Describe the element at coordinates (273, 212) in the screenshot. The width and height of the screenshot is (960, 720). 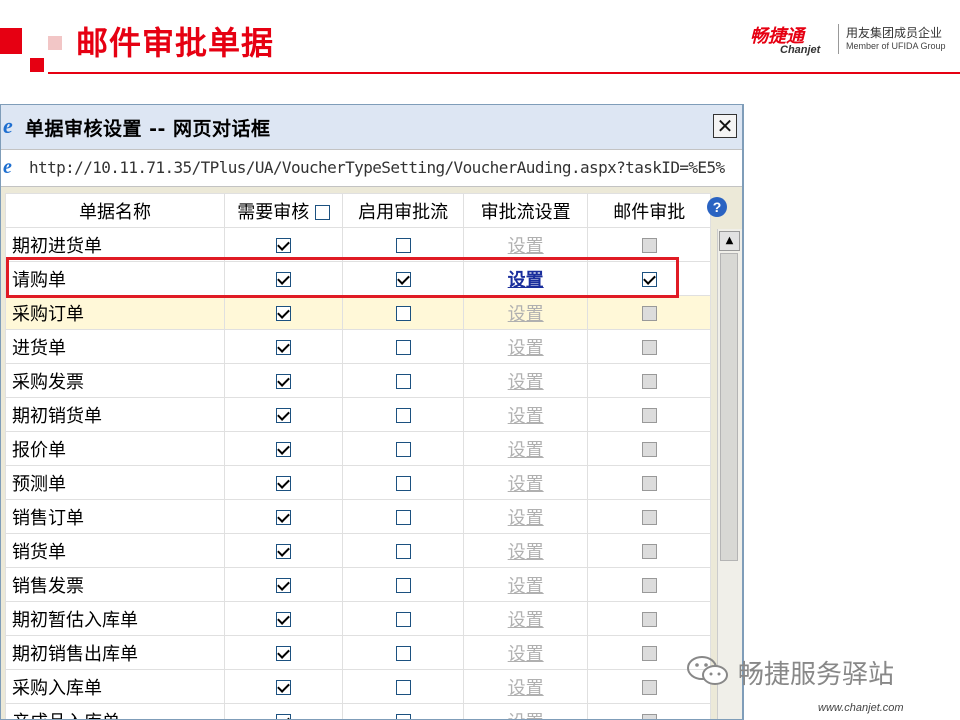
I see `column-header-need-audit-label: 需要审核` at that location.